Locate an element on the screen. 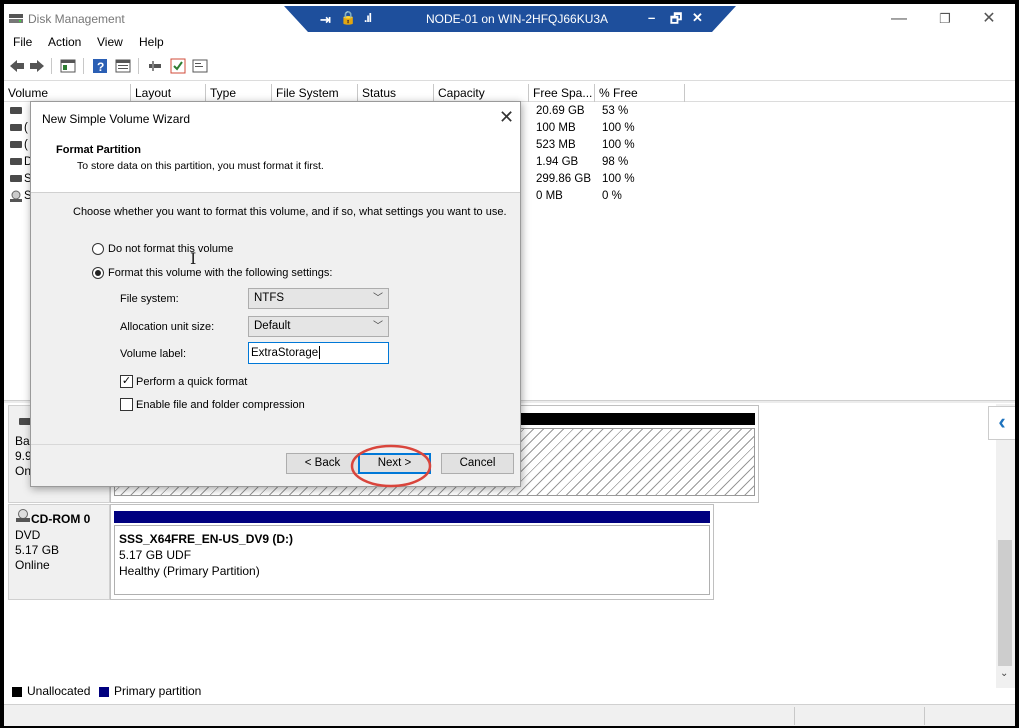 The height and width of the screenshot is (728, 1019). column-volume: Volume is located at coordinates (67, 93).